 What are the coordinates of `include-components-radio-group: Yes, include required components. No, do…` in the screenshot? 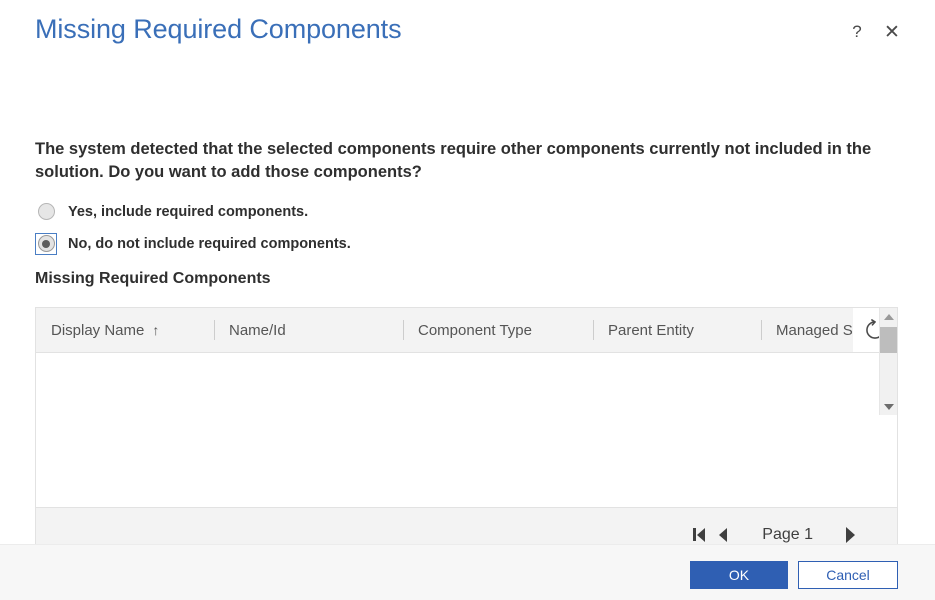 It's located at (193, 230).